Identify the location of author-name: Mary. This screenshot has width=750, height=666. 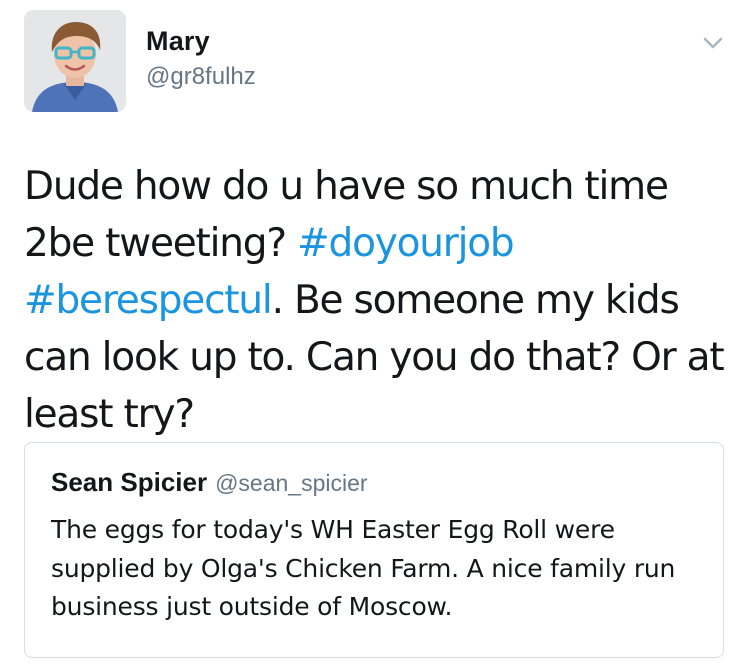
(178, 41).